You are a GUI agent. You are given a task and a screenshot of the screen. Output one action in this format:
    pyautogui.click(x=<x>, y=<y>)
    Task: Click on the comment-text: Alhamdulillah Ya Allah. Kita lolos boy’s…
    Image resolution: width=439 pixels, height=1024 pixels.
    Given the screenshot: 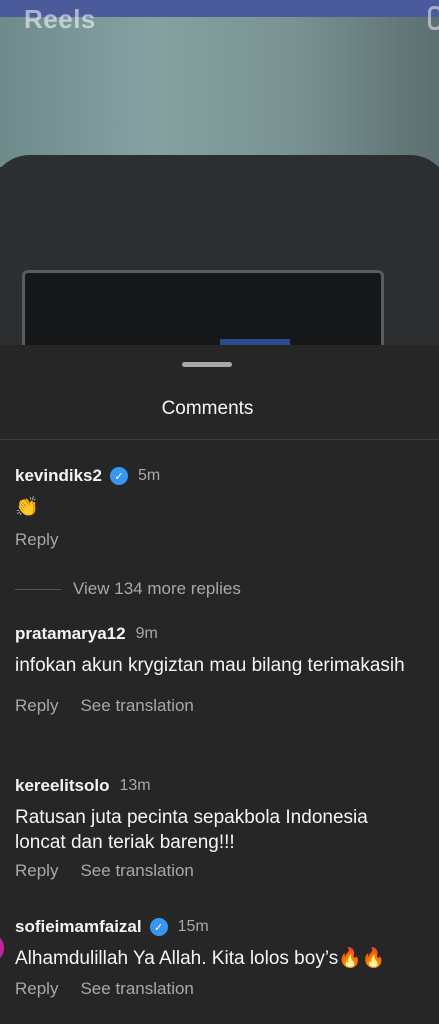 What is the action you would take?
    pyautogui.click(x=200, y=958)
    